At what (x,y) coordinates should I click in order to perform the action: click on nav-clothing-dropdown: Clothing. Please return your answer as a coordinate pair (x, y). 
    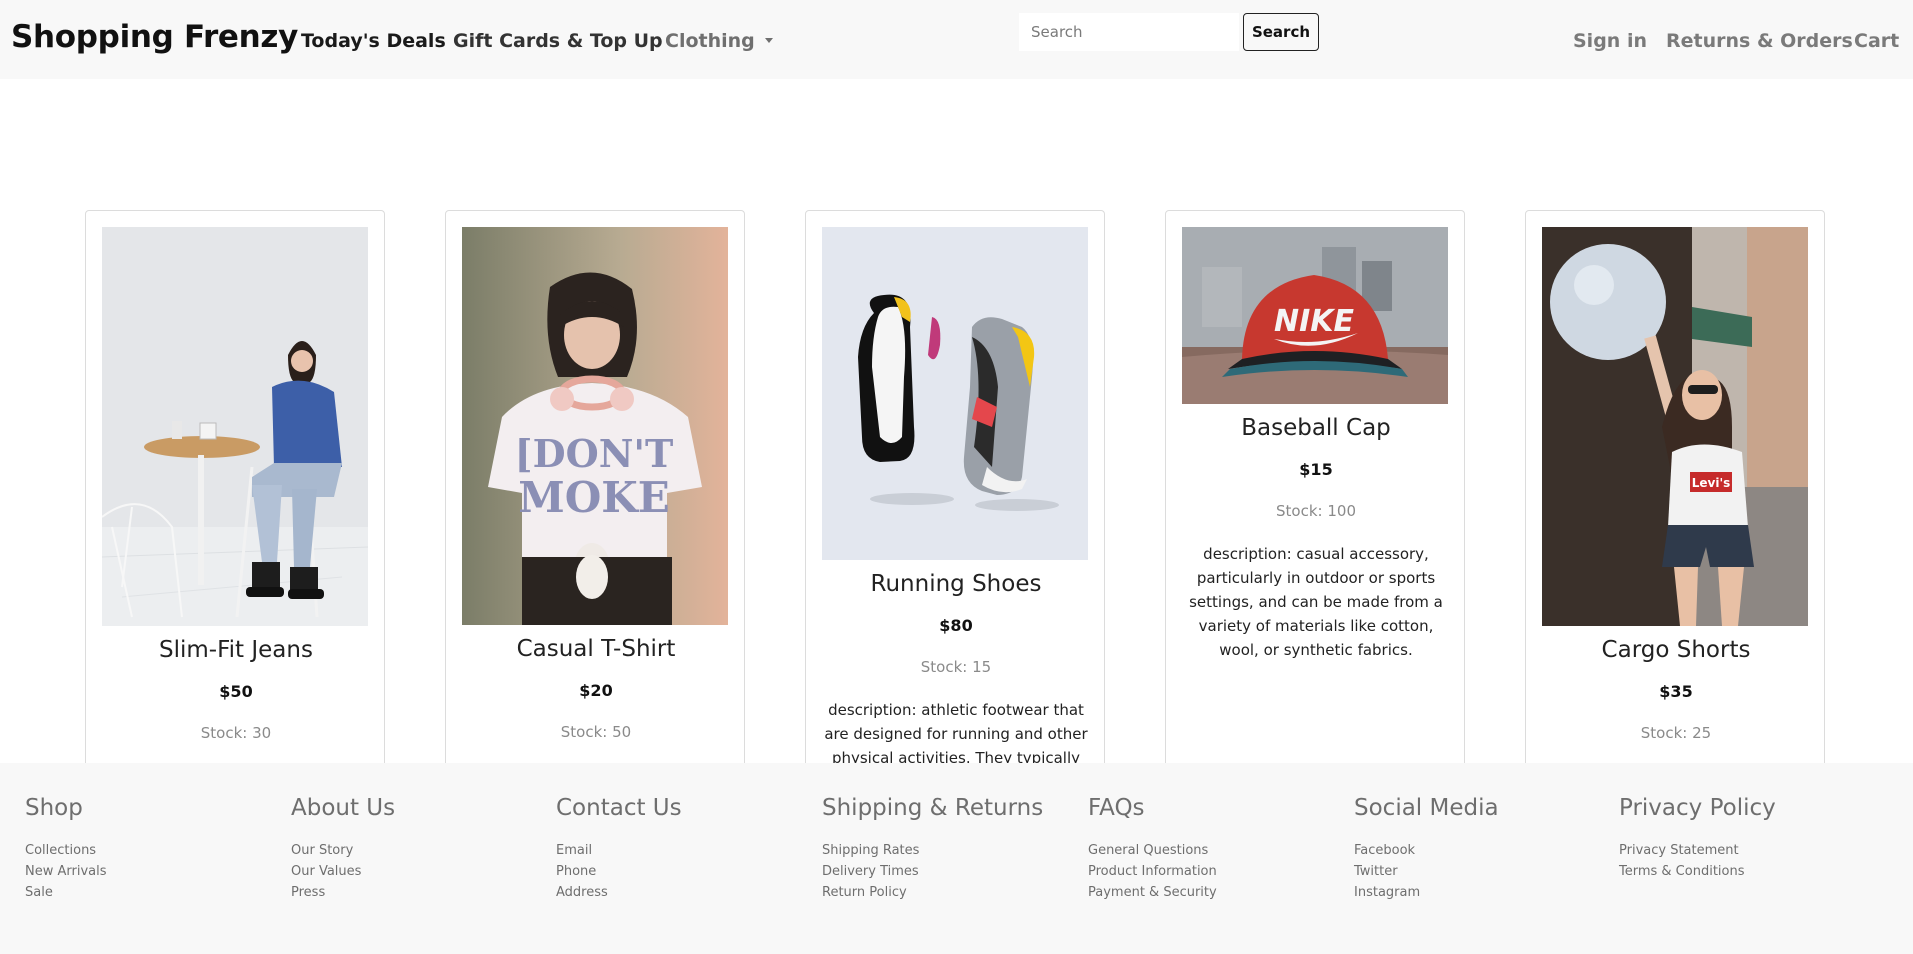
    Looking at the image, I should click on (719, 41).